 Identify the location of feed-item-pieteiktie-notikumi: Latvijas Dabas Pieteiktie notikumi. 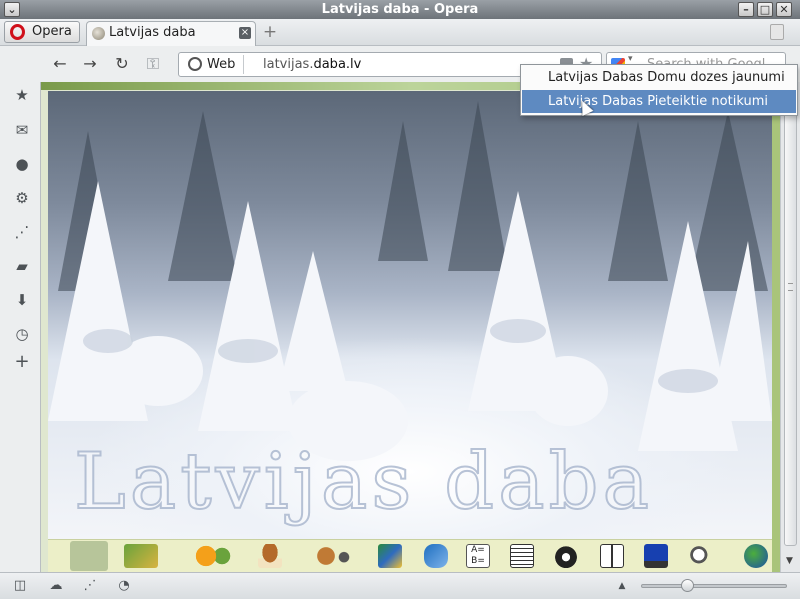
(659, 101).